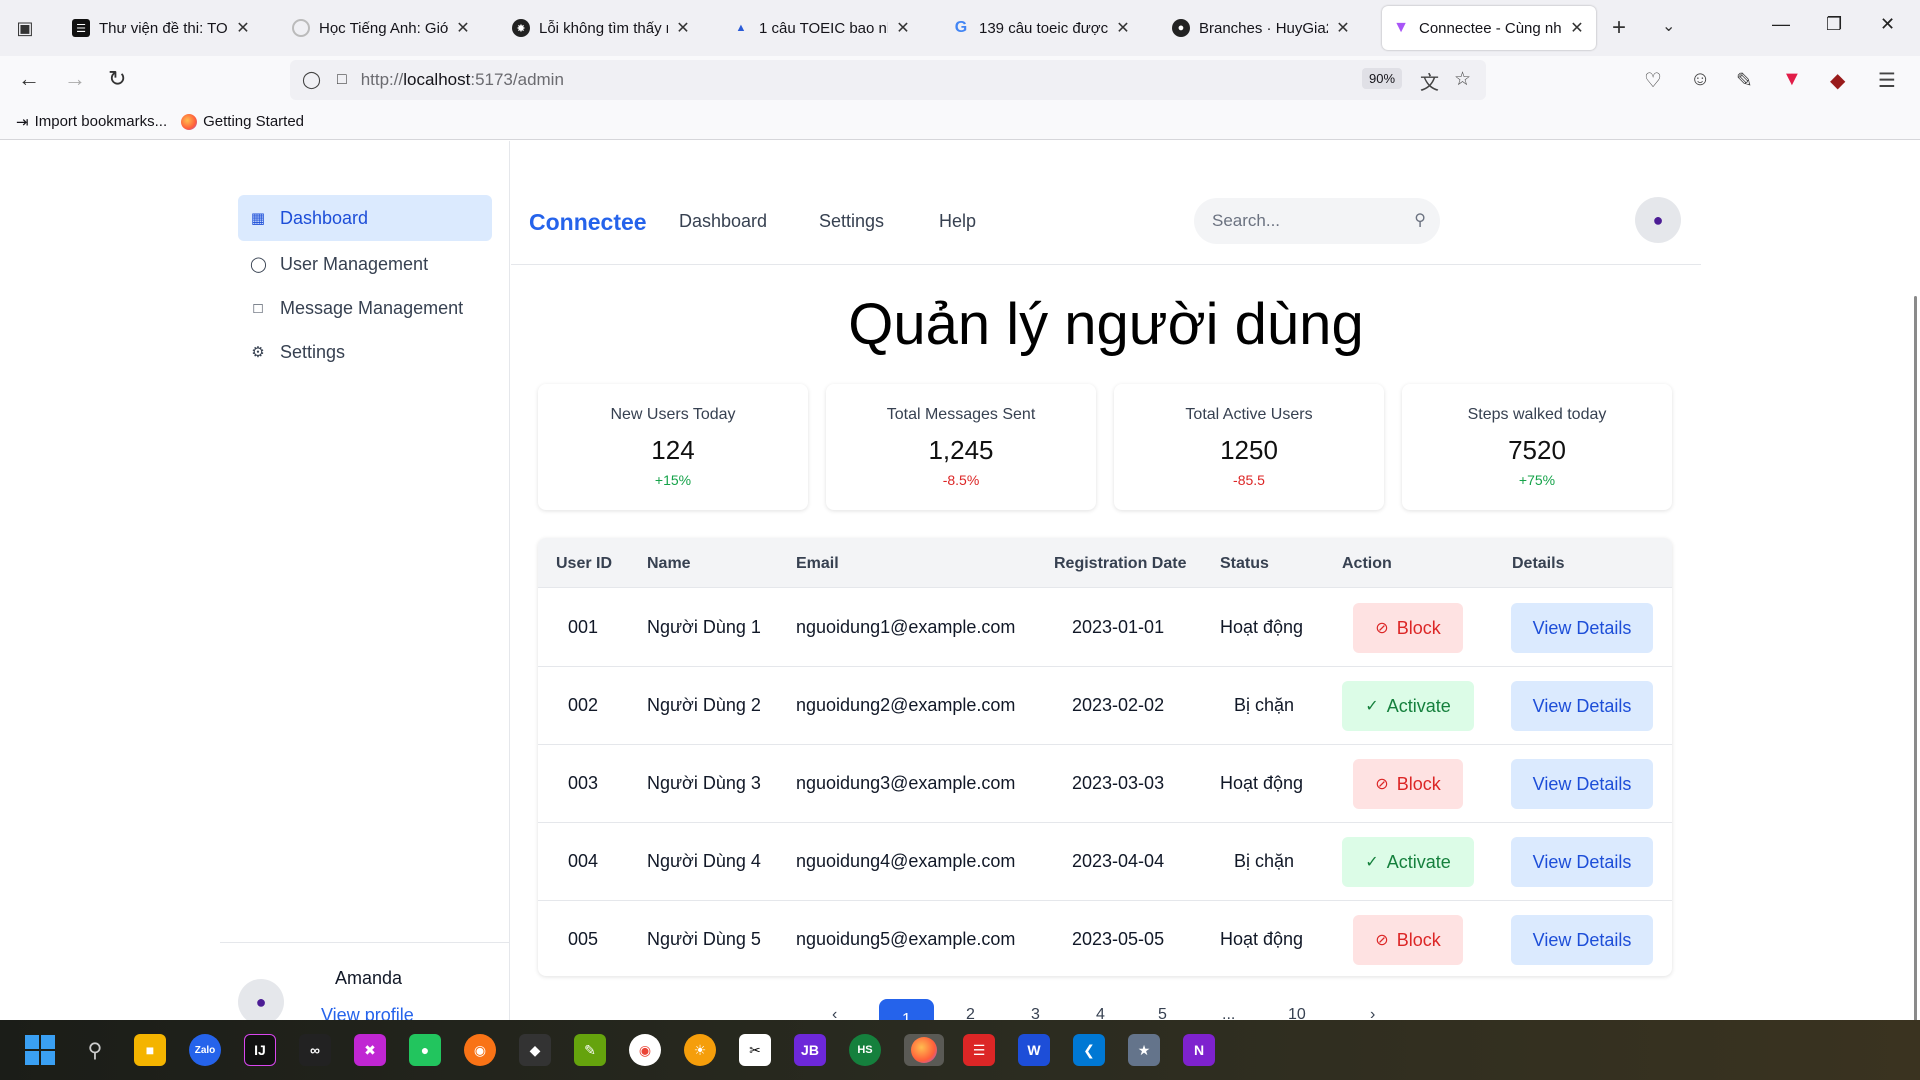 The width and height of the screenshot is (1920, 1080). I want to click on nav-link-help: Help, so click(957, 221).